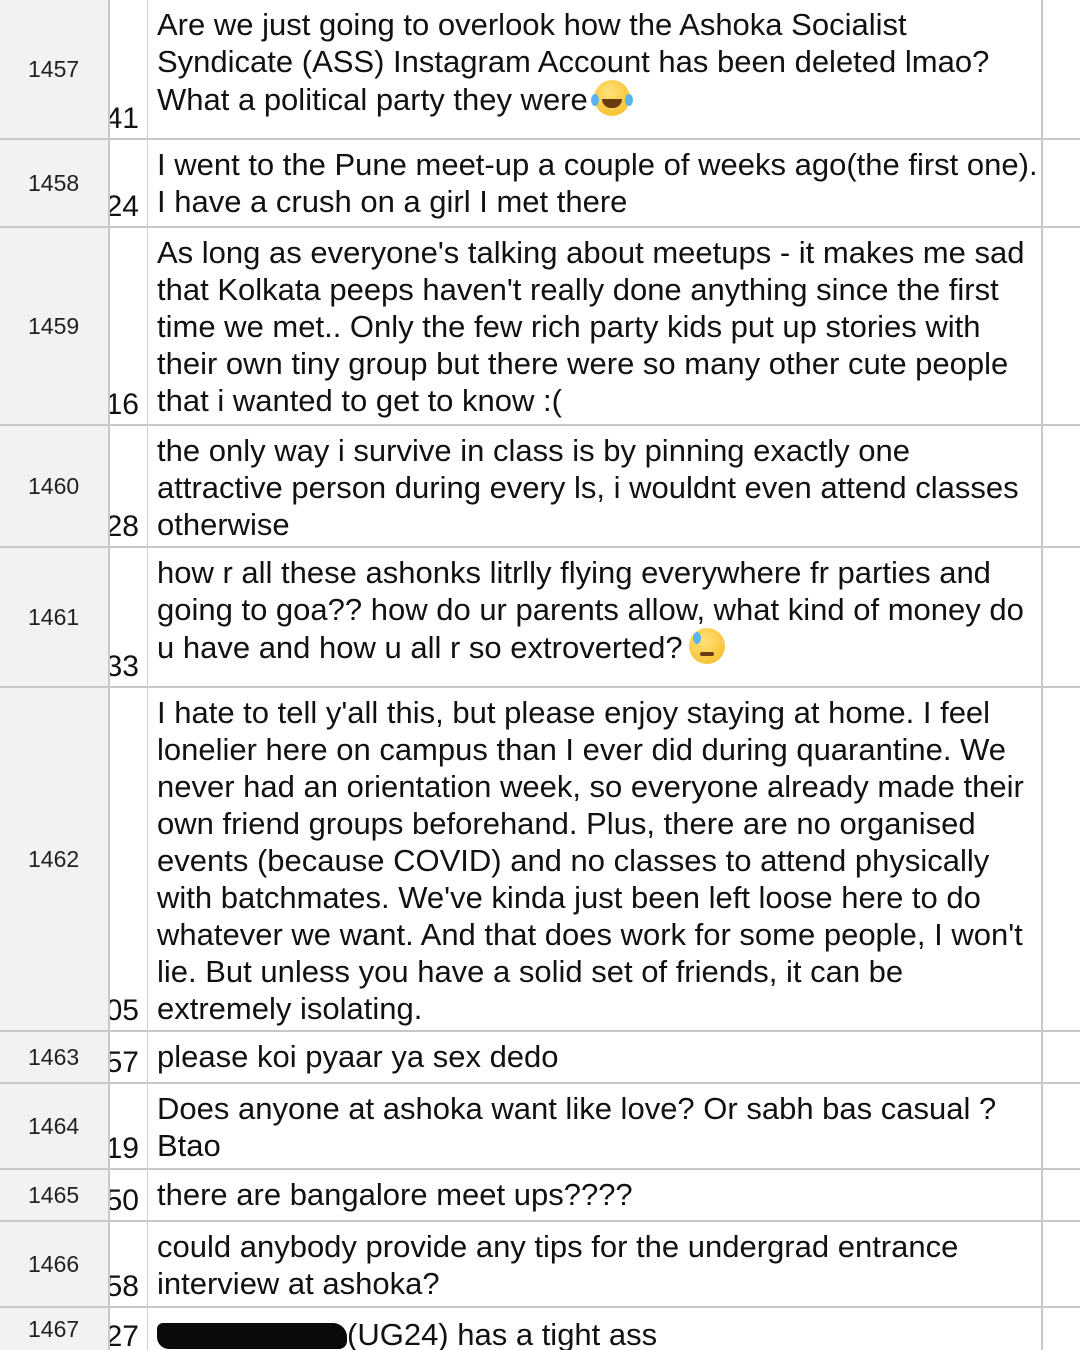 The height and width of the screenshot is (1350, 1080). I want to click on id-cell: 50, so click(129, 1195).